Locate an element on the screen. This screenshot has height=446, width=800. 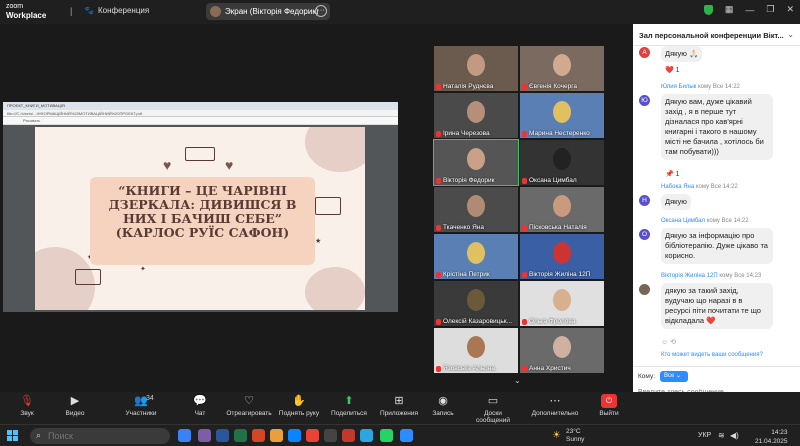
participants-button: 👥 34 Участники is located at coordinates (141, 405).